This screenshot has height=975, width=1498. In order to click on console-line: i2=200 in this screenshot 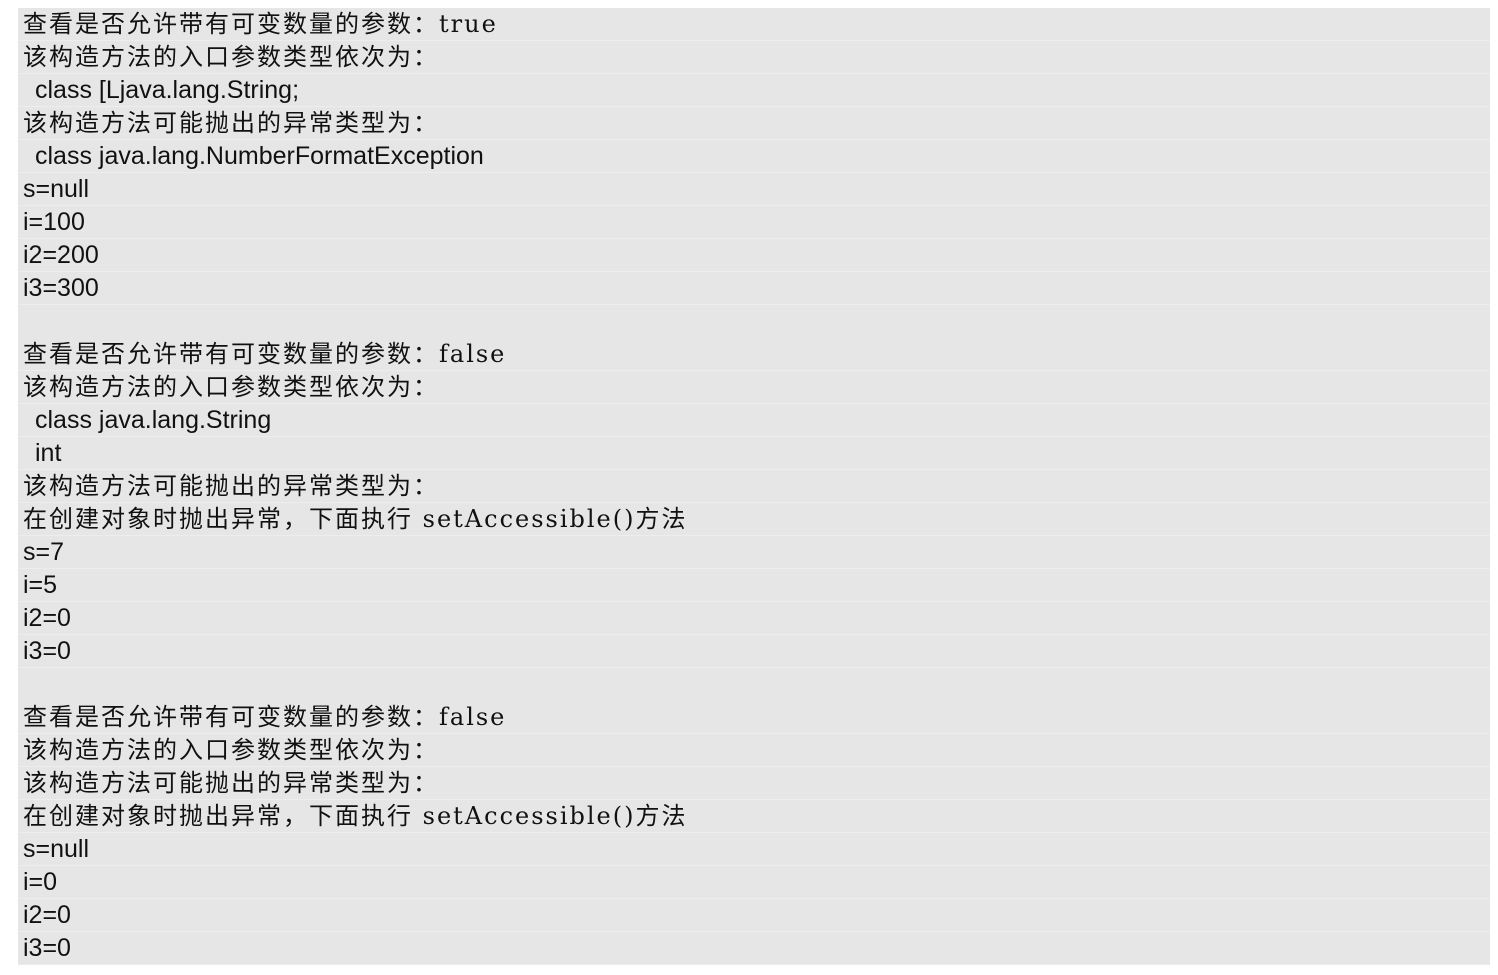, I will do `click(754, 255)`.